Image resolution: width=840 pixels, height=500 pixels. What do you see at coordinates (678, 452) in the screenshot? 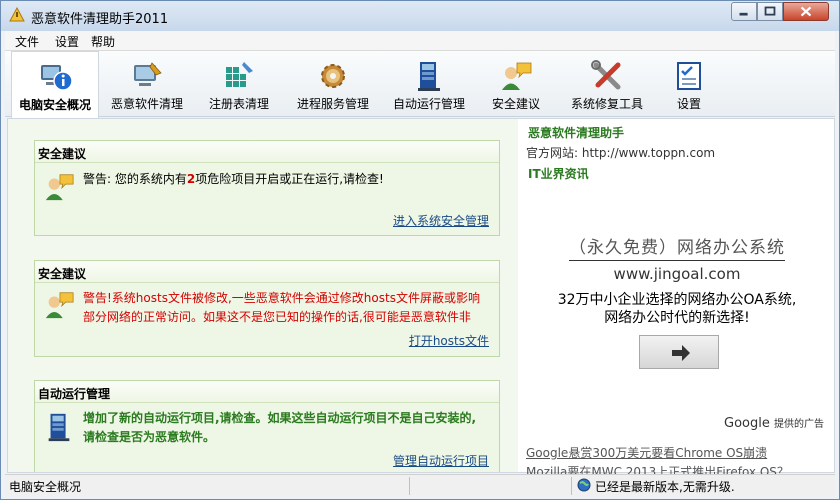
I see `news-item: Google悬赏300万美元要看Chrome OS崩溃` at bounding box center [678, 452].